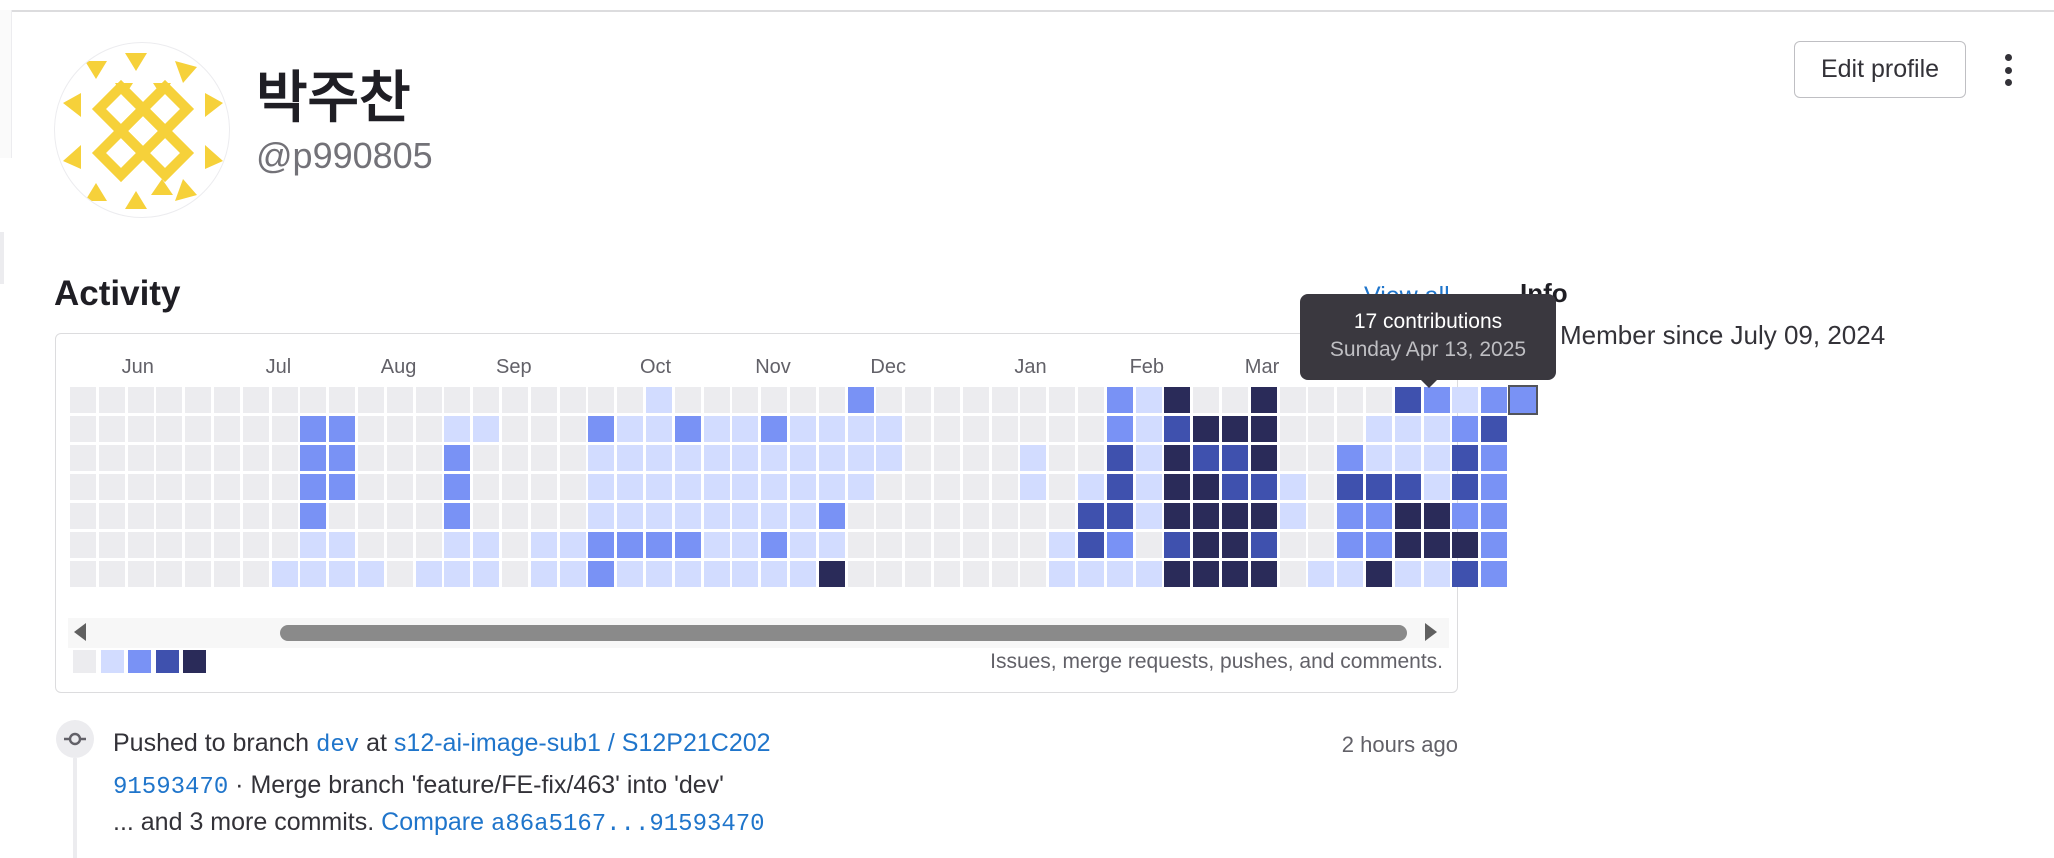 The image size is (2054, 858). What do you see at coordinates (2, 258) in the screenshot?
I see `left-sidebar-handle` at bounding box center [2, 258].